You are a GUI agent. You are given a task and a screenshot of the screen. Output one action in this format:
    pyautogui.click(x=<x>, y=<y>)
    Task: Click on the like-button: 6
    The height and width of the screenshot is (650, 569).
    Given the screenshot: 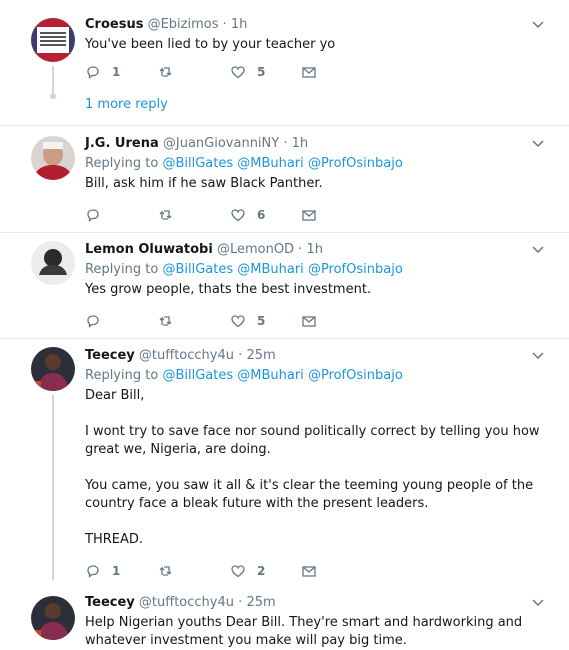 What is the action you would take?
    pyautogui.click(x=247, y=215)
    